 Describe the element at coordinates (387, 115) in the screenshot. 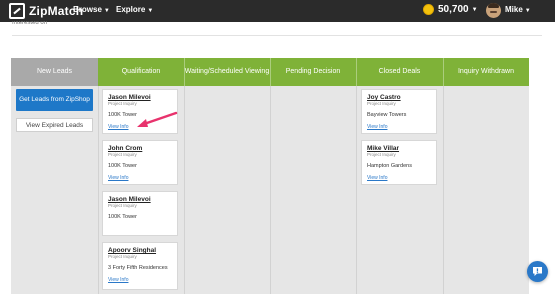

I see `lead-property: Bayview Towers` at that location.